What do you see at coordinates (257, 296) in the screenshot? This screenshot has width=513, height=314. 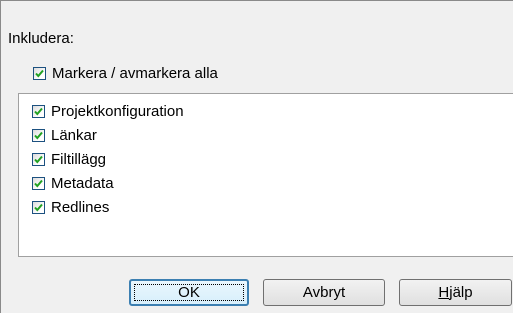 I see `button-row: OK Avbryt Hjälp` at bounding box center [257, 296].